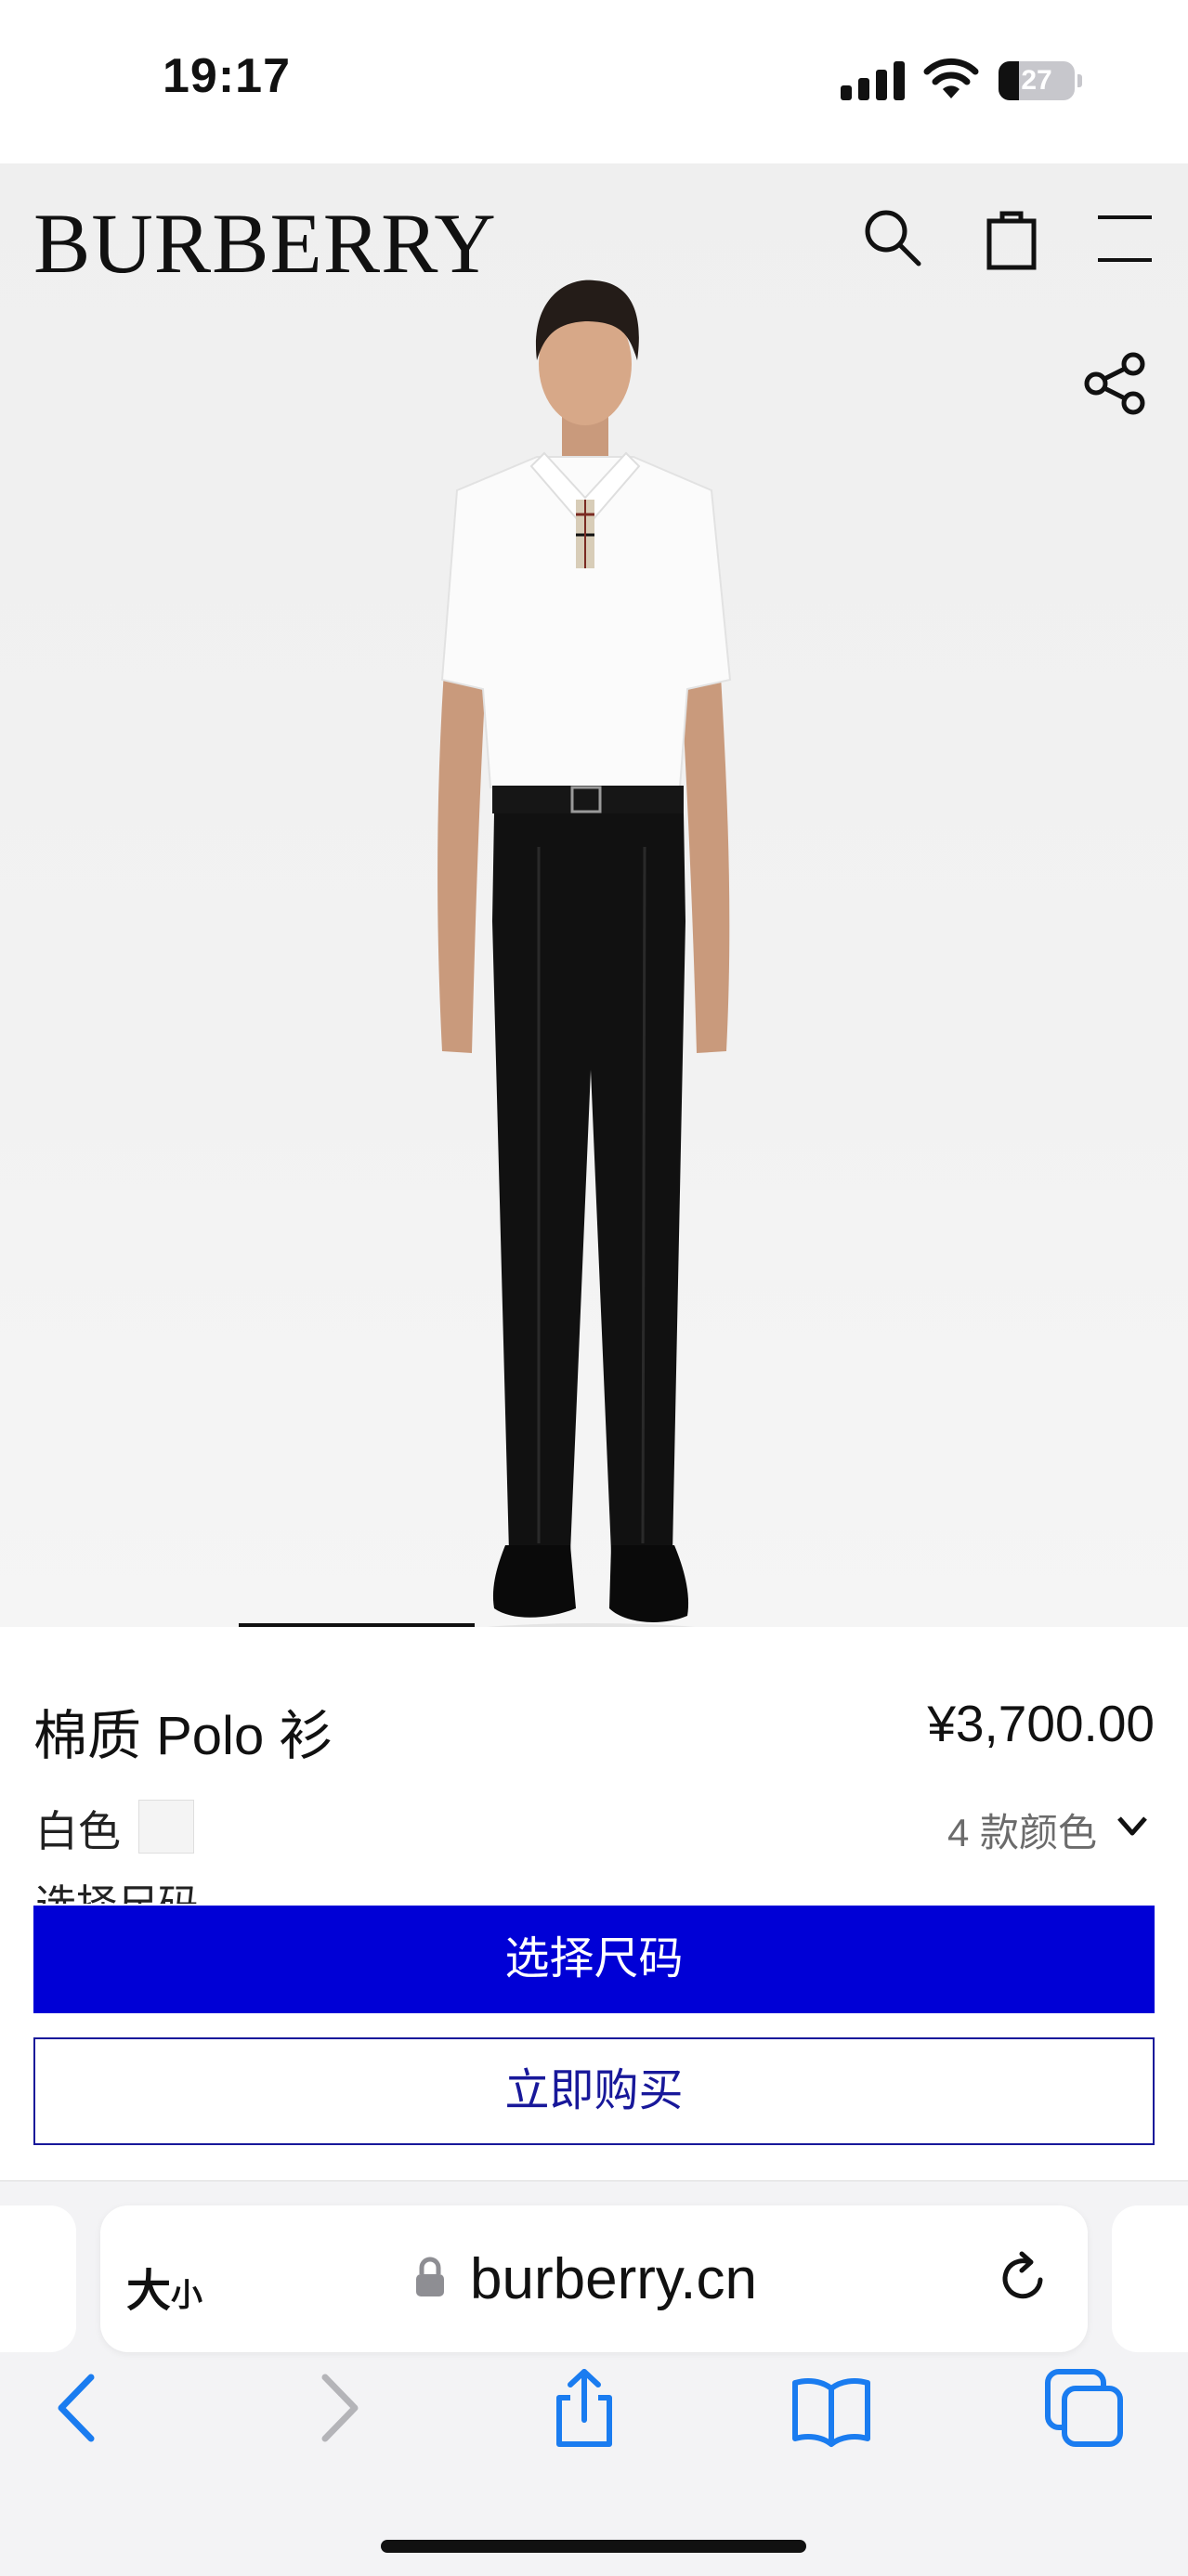 The width and height of the screenshot is (1188, 2576). Describe the element at coordinates (951, 78) in the screenshot. I see `wifi-icon` at that location.